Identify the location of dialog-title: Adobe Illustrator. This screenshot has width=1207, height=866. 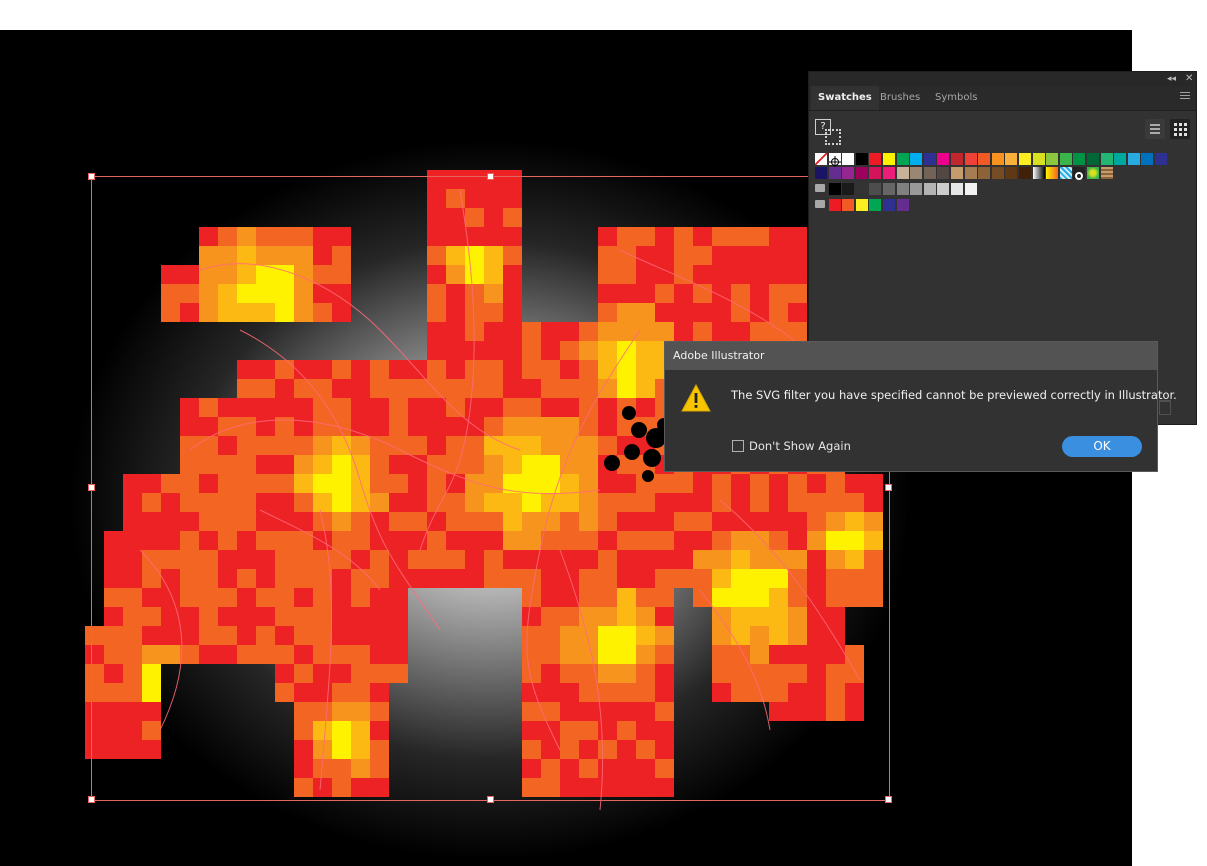
(911, 356).